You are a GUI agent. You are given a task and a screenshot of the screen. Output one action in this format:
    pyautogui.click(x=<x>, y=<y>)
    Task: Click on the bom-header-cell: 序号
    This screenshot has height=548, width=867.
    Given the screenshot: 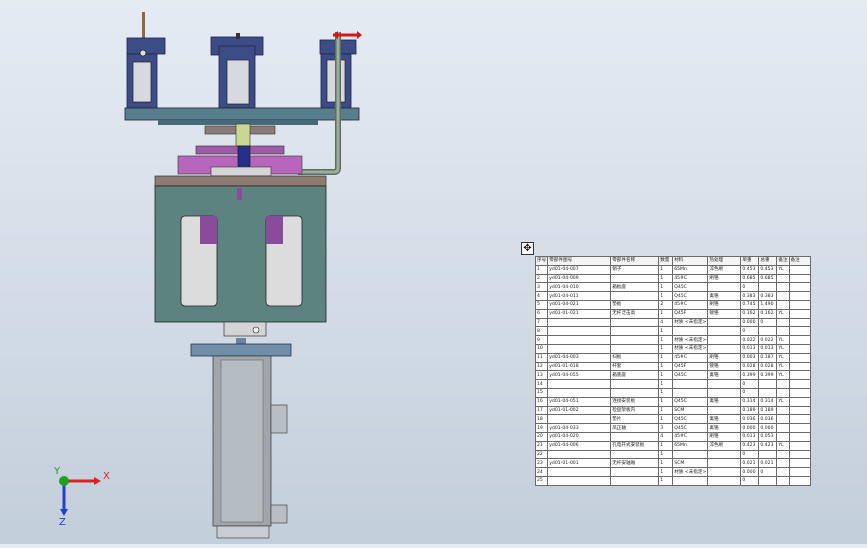 What is the action you would take?
    pyautogui.click(x=541, y=261)
    